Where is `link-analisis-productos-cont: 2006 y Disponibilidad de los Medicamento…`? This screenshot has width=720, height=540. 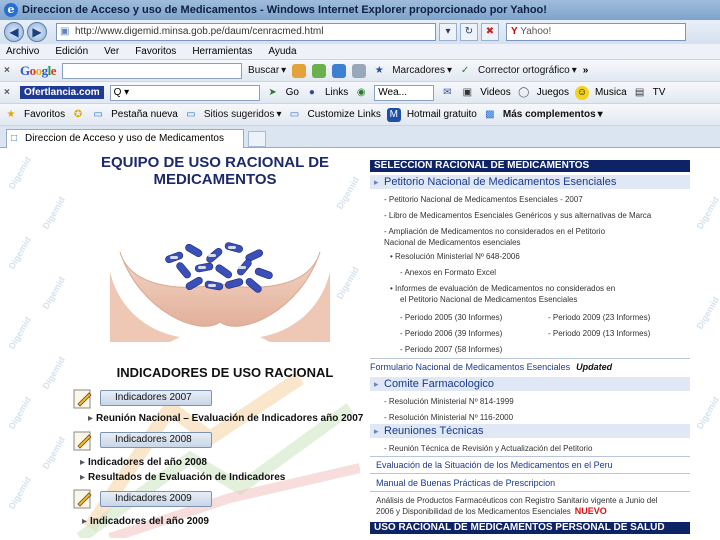
link-analisis-productos-cont: 2006 y Disponibilidad de los Medicamento… is located at coordinates (491, 511).